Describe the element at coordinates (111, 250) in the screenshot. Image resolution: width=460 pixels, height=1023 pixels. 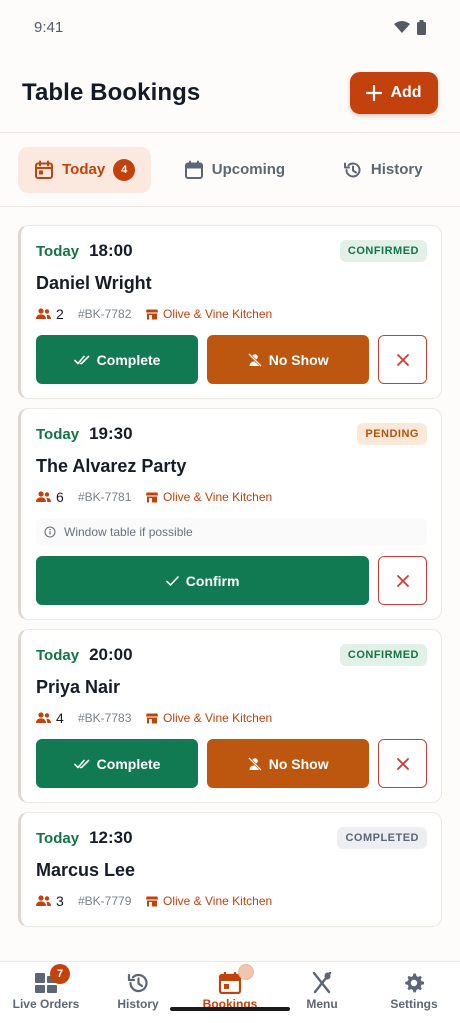
I see `booking-time: 18:00` at that location.